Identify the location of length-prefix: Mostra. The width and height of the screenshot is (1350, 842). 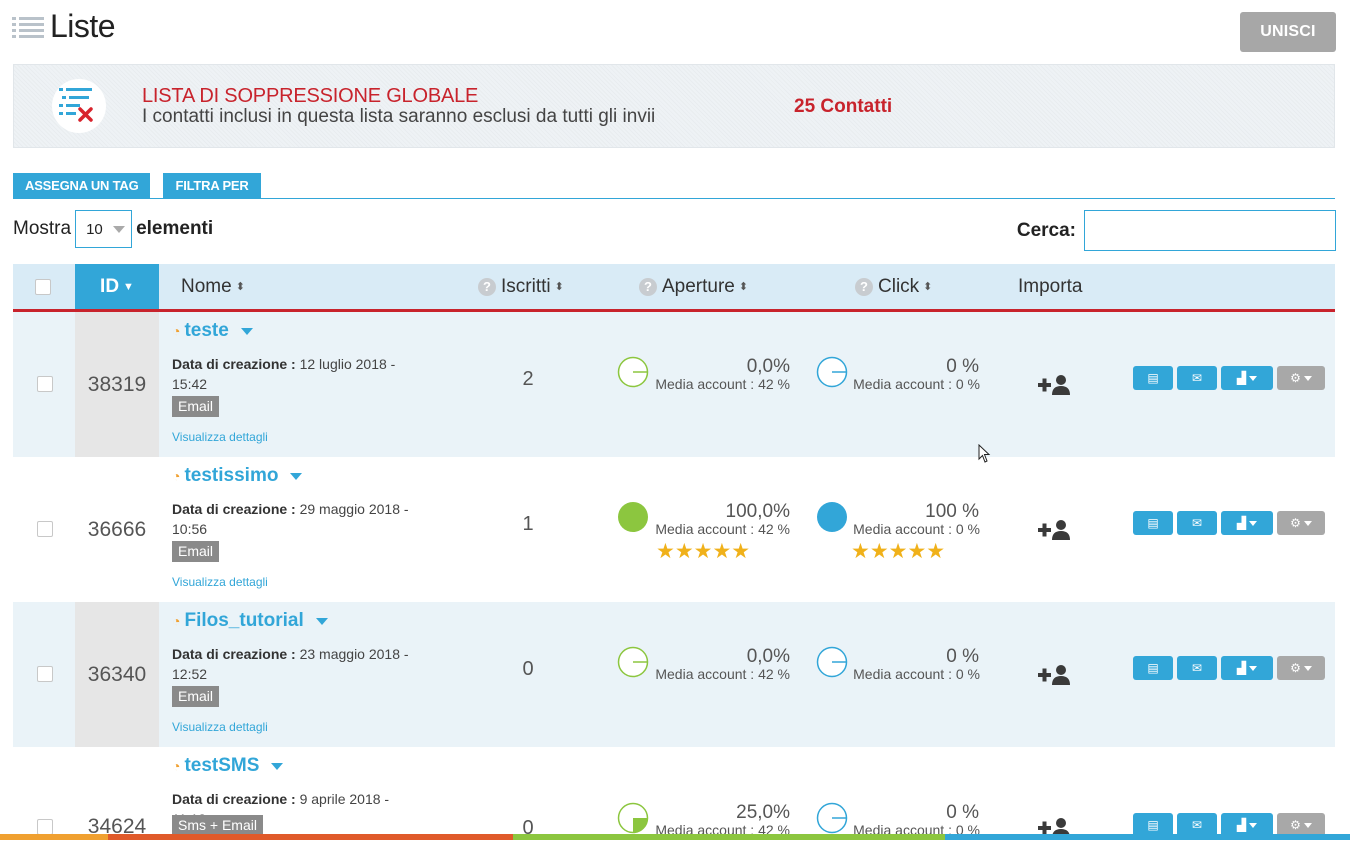
(42, 228).